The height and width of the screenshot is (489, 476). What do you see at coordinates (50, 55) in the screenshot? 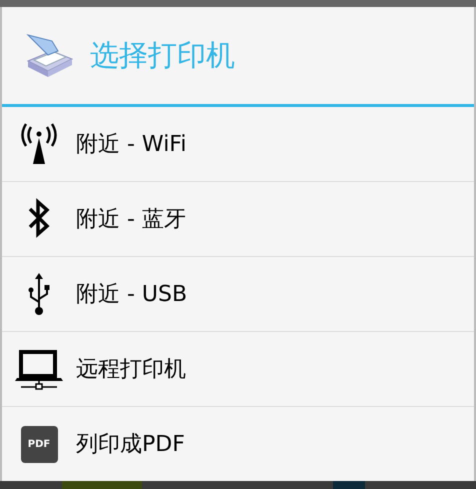
I see `printer-icon` at bounding box center [50, 55].